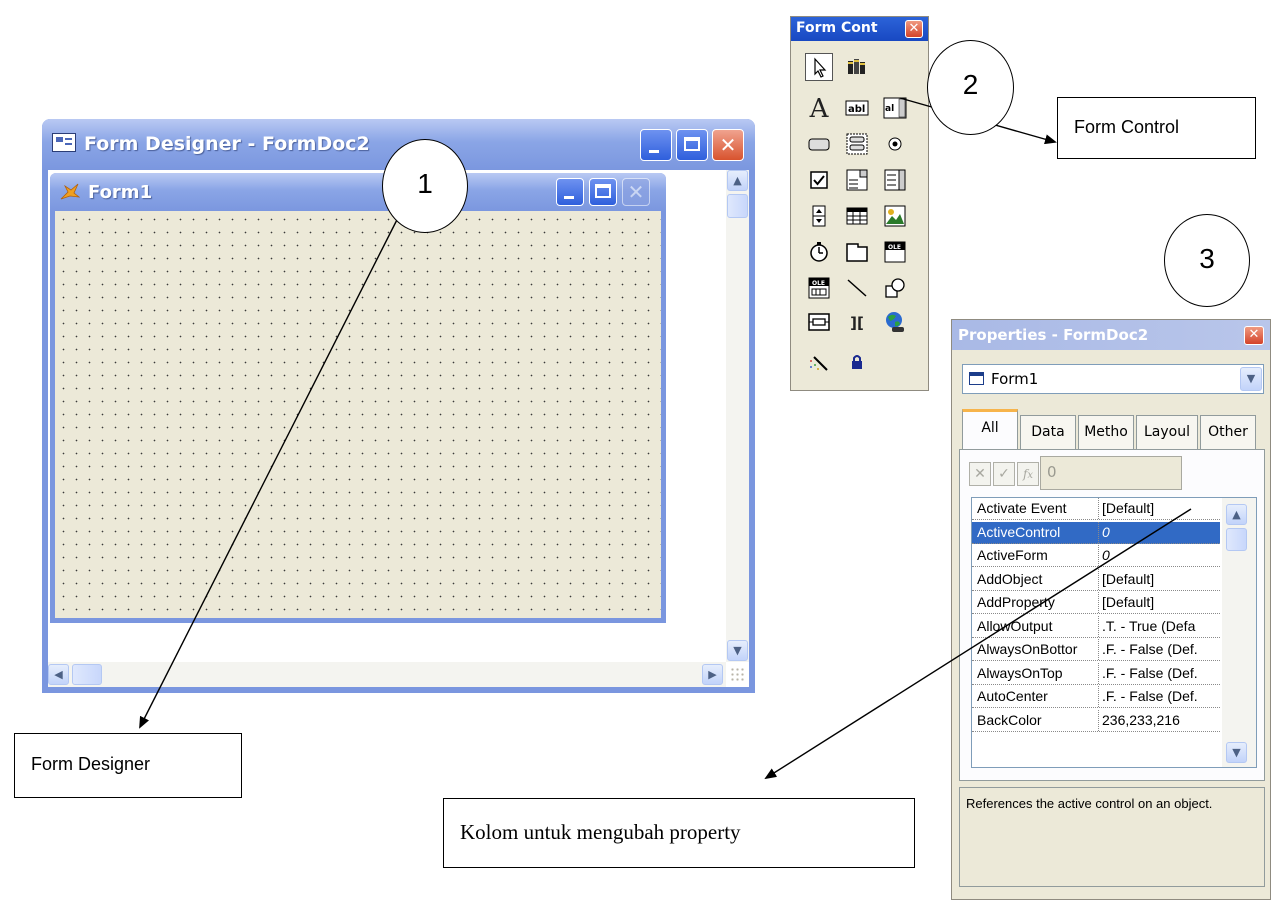 This screenshot has width=1273, height=901. I want to click on arrow-property-column, so click(978, 644).